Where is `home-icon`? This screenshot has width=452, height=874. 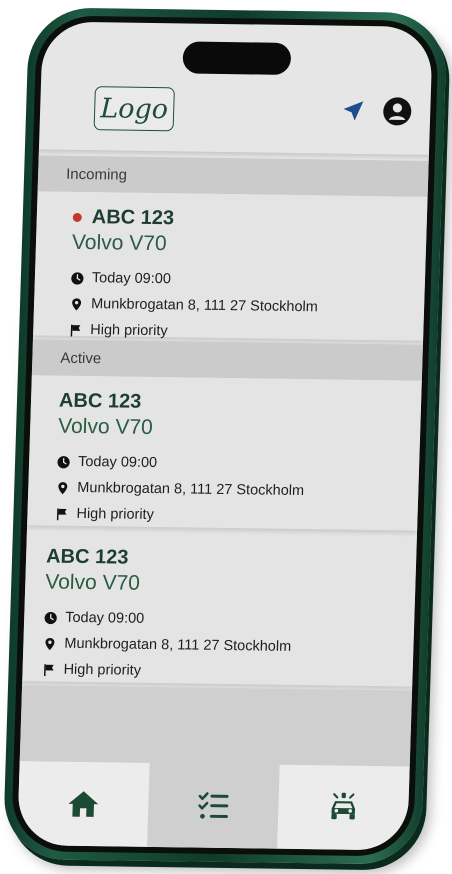 home-icon is located at coordinates (83, 804).